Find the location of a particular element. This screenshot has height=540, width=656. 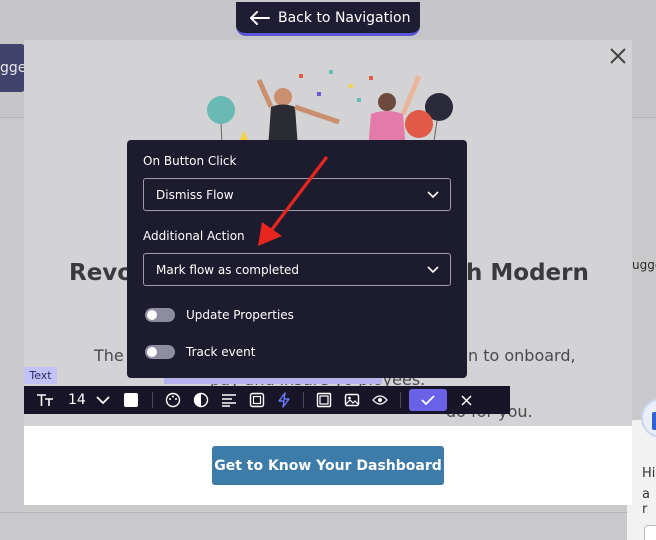

confirm-button is located at coordinates (428, 400).